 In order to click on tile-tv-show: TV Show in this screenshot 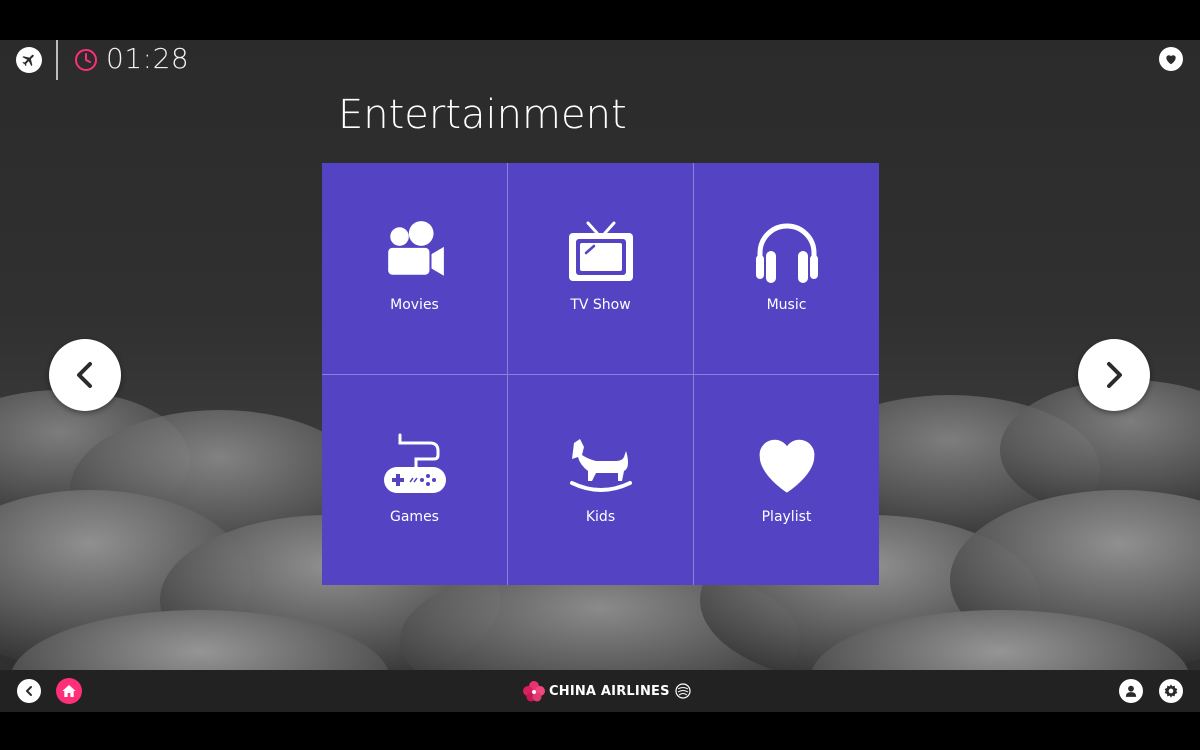, I will do `click(601, 269)`.